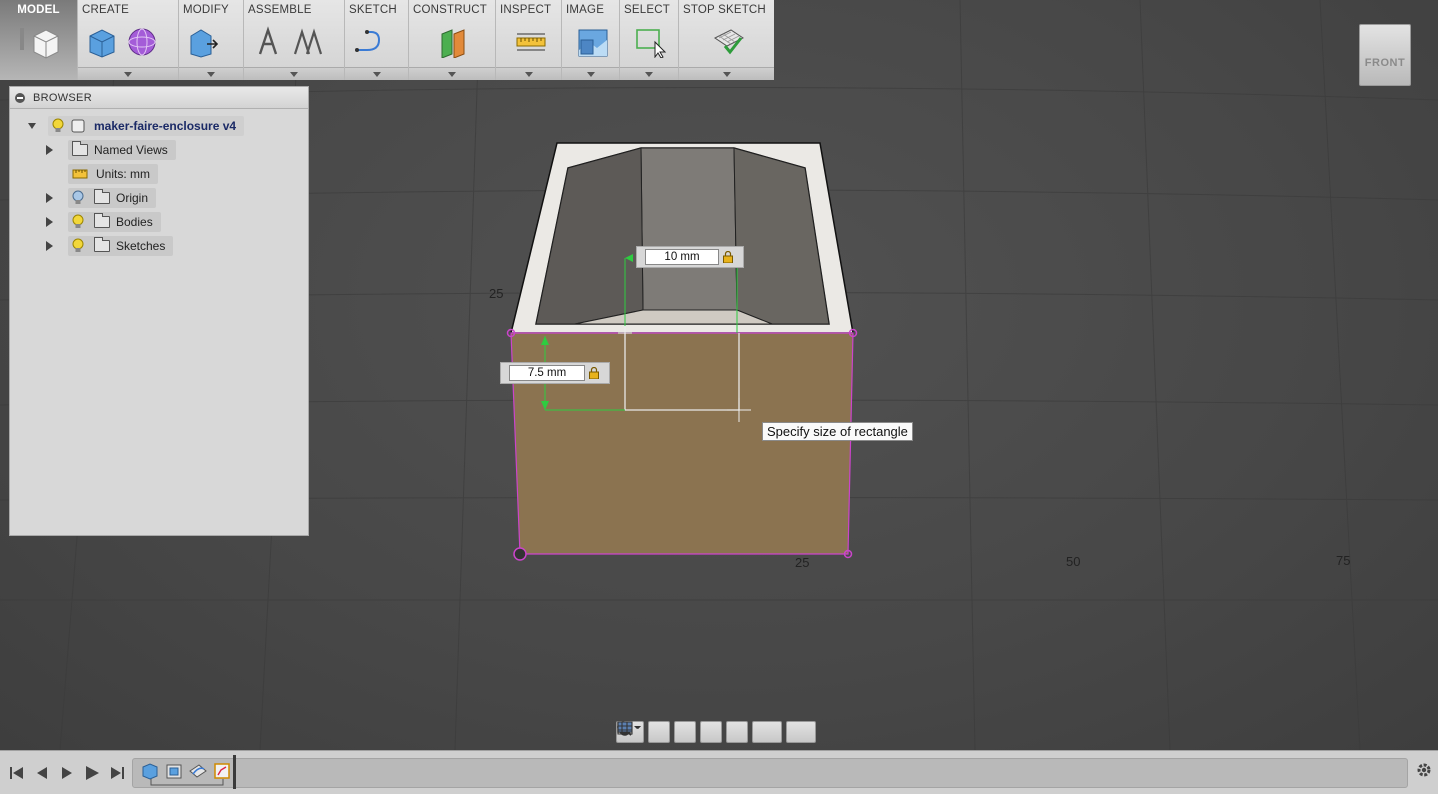  I want to click on tree-item-label: Origin, so click(132, 198).